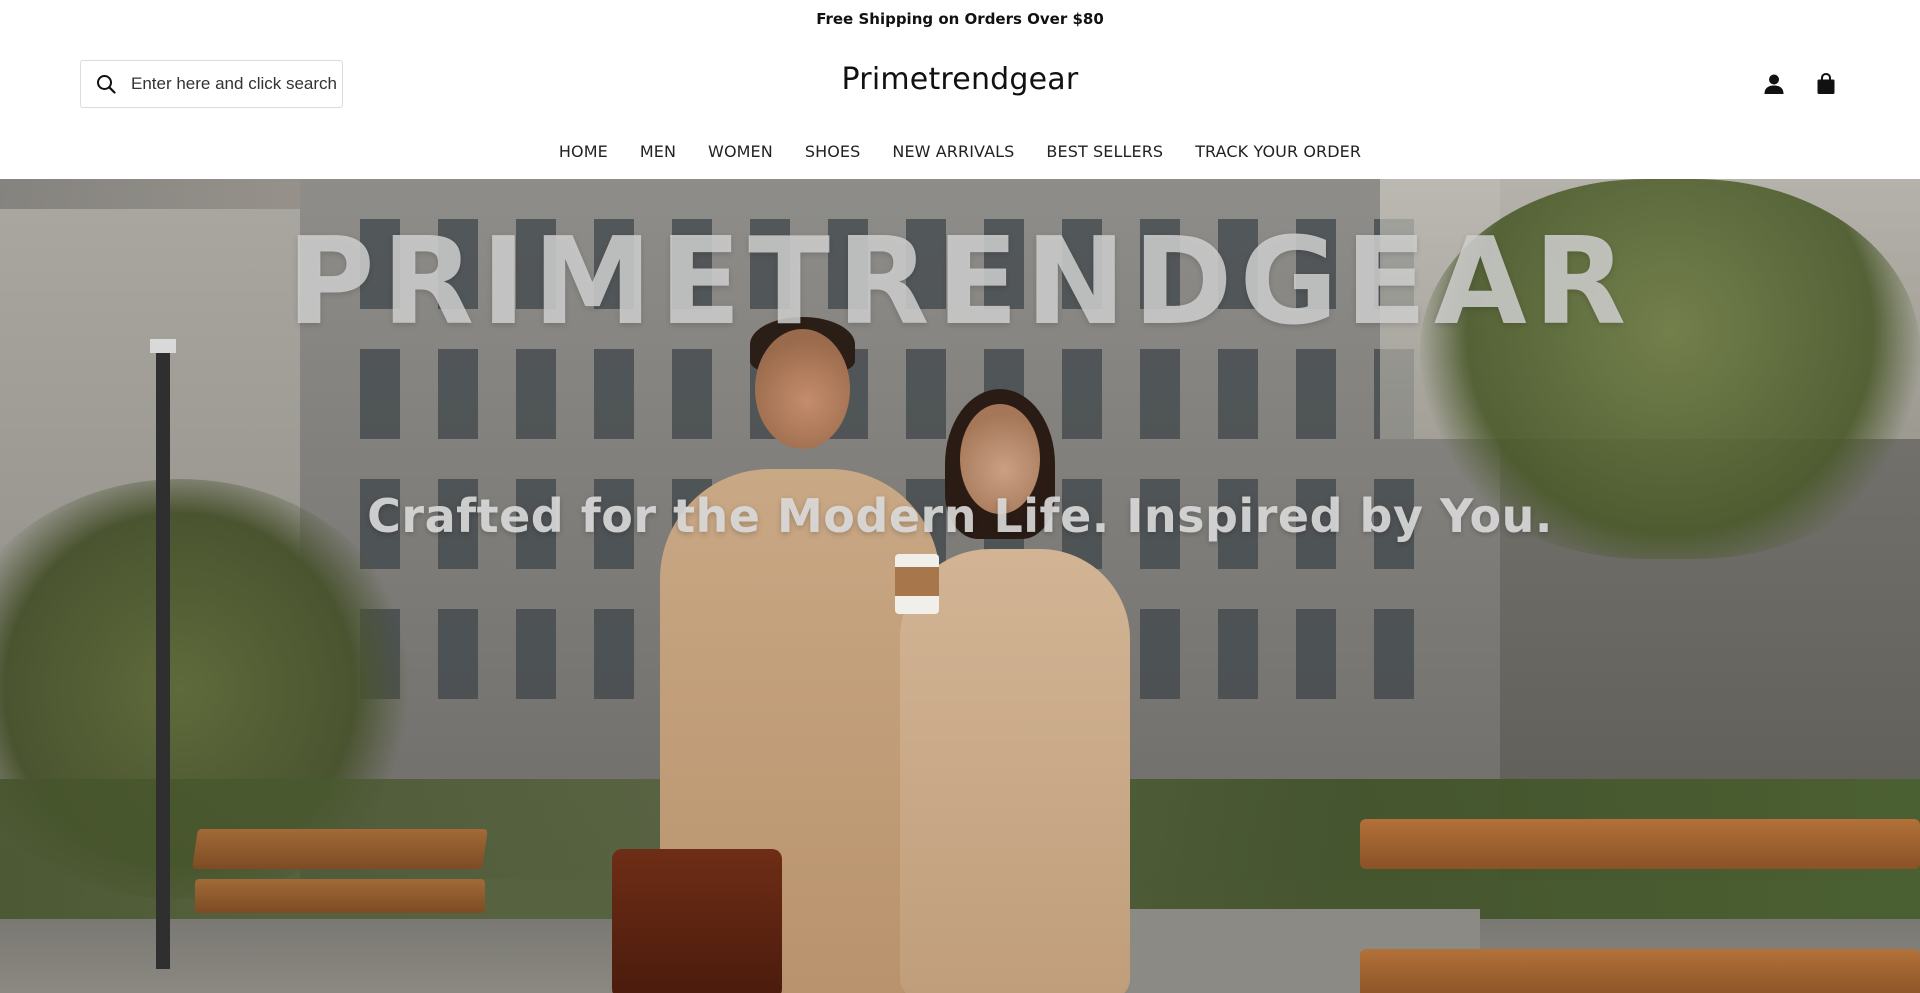  I want to click on nav-item-track-order: TRACK YOUR ORDER, so click(1278, 151).